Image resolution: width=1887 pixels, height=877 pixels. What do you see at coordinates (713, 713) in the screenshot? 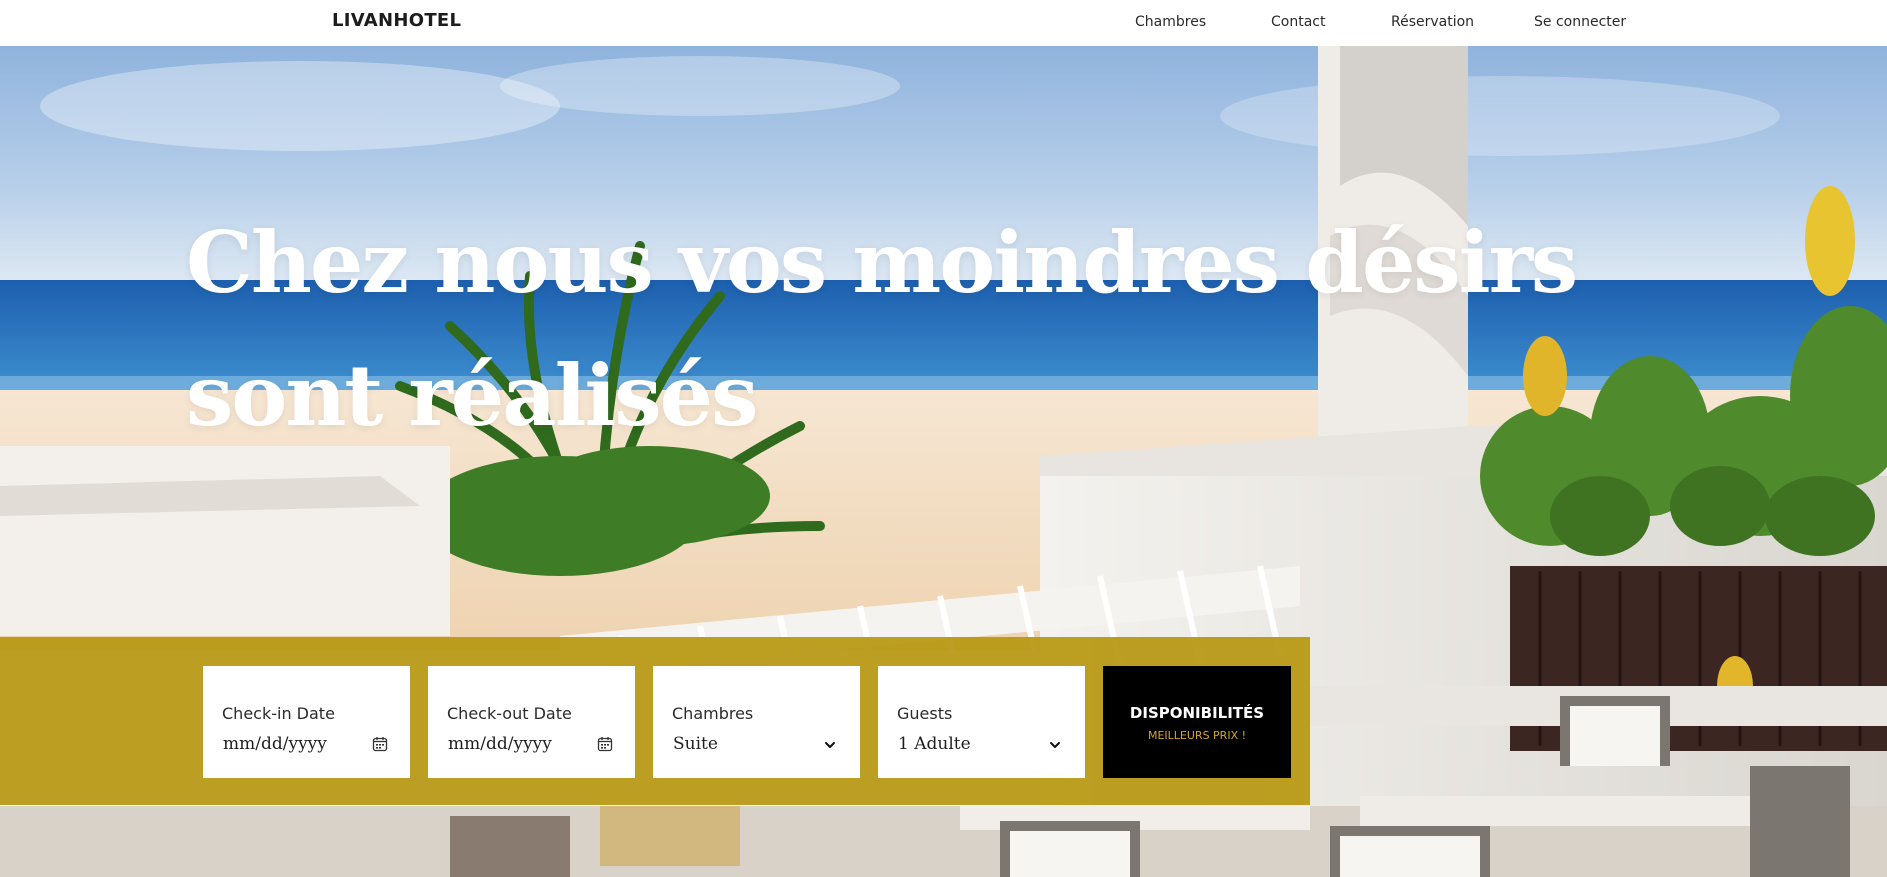
I see `rooms-label: Chambres` at bounding box center [713, 713].